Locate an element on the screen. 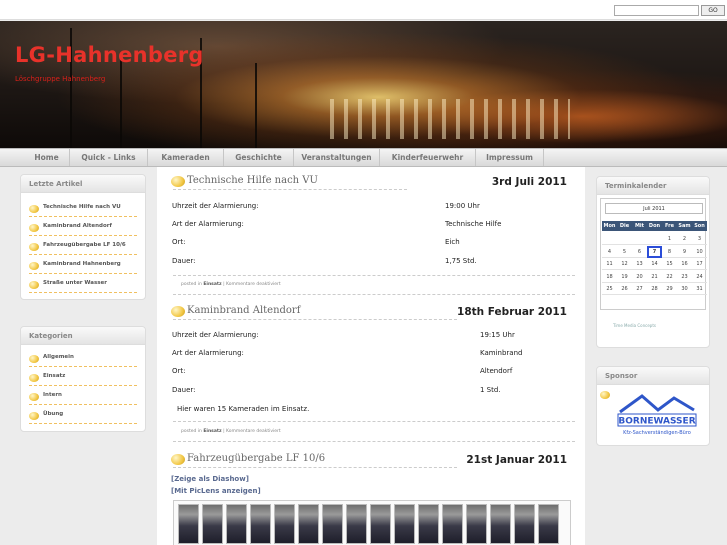 This screenshot has height=545, width=727. calendar-day: 10 is located at coordinates (699, 252).